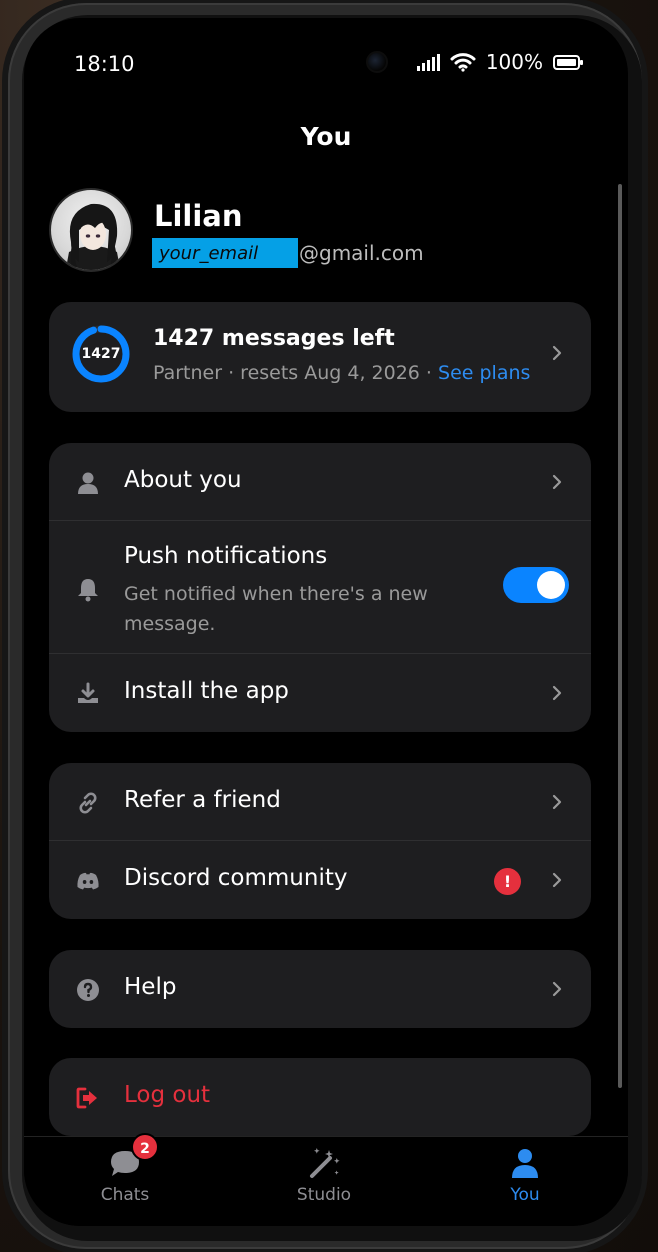 This screenshot has width=658, height=1252. Describe the element at coordinates (507, 881) in the screenshot. I see `discord-alert-badge: !` at that location.